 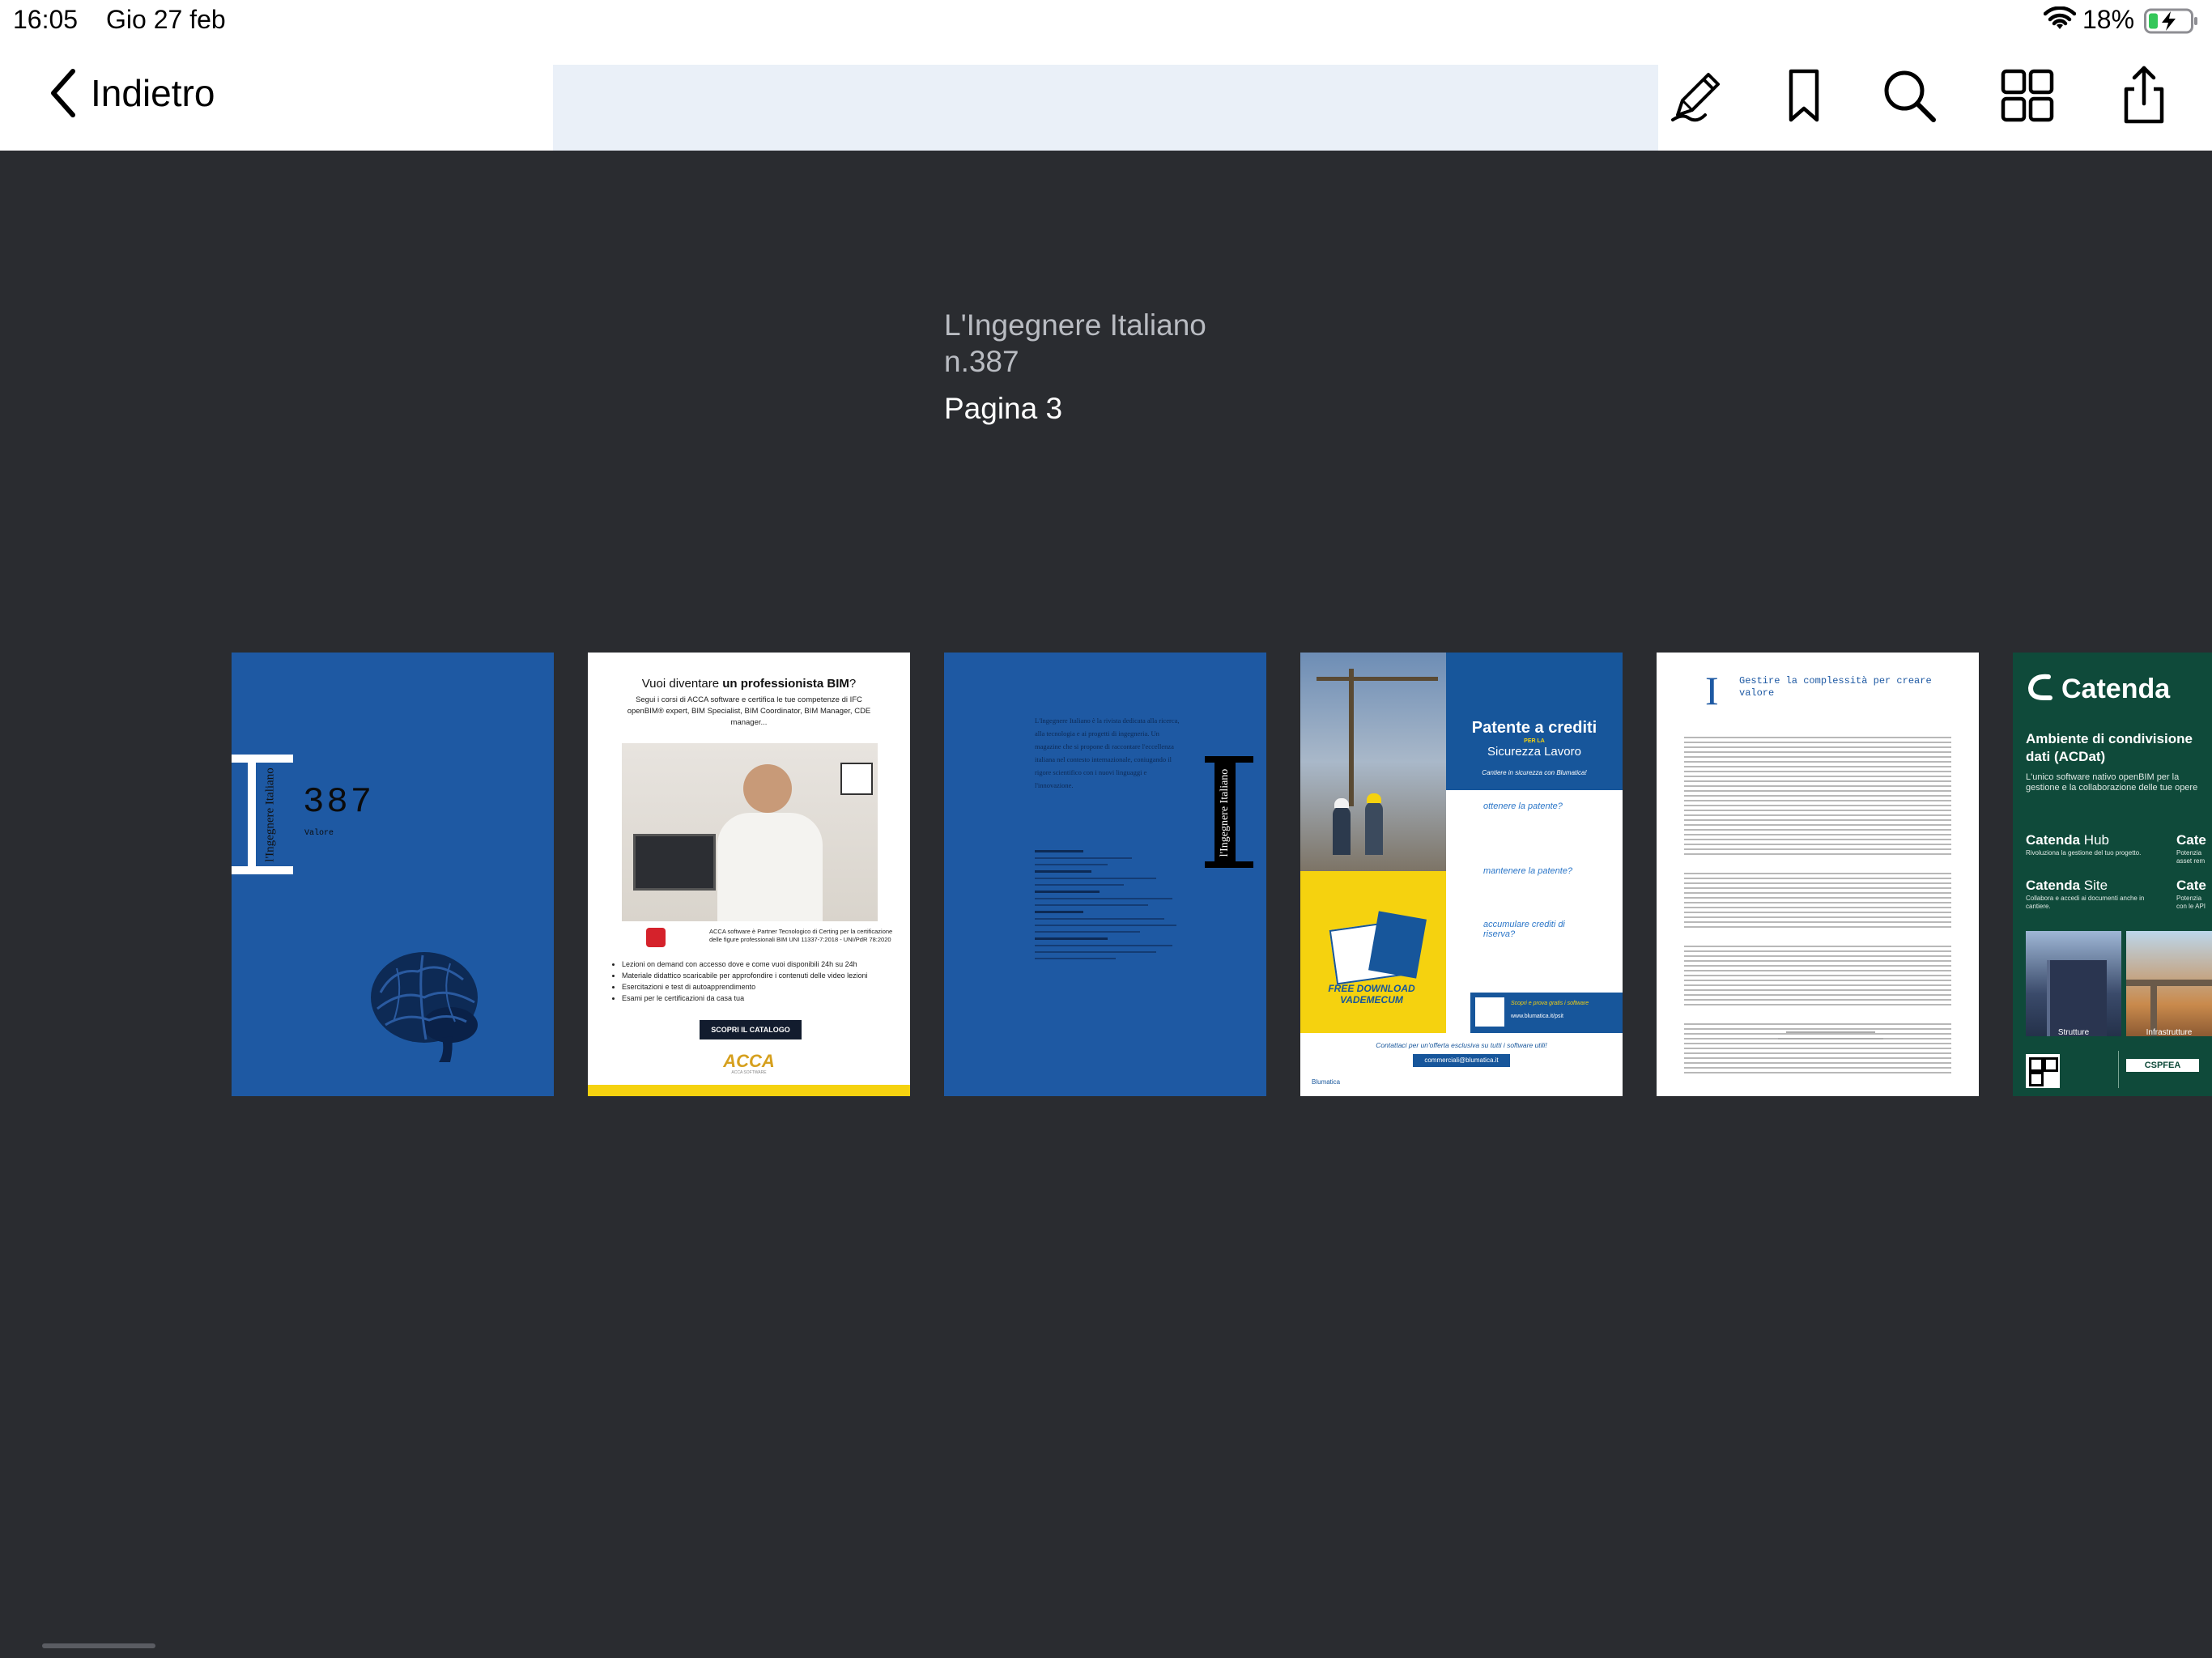 What do you see at coordinates (1697, 95) in the screenshot?
I see `markup-pen-icon` at bounding box center [1697, 95].